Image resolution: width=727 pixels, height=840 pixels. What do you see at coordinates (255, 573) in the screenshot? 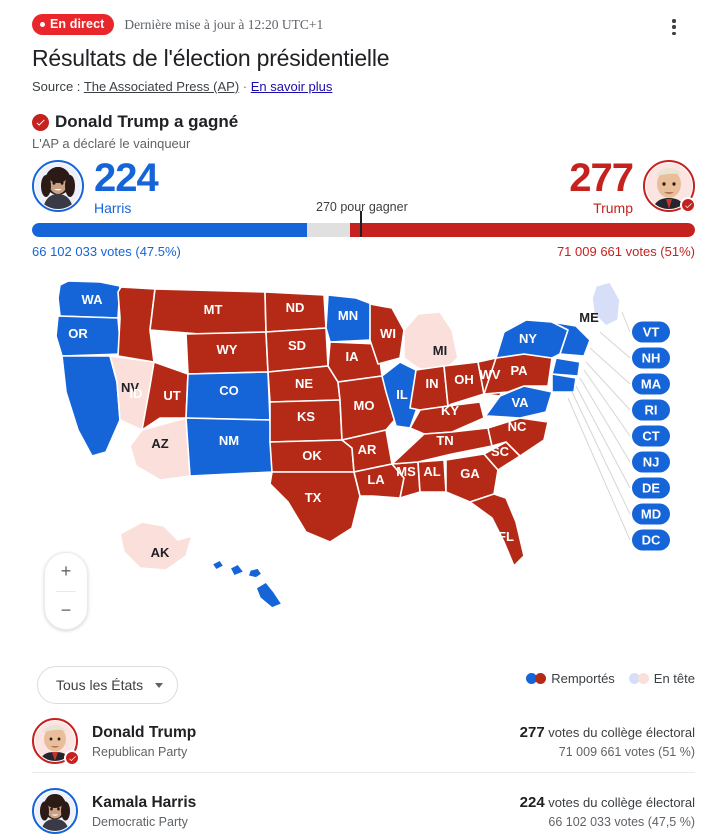
I see `map-state-hi` at bounding box center [255, 573].